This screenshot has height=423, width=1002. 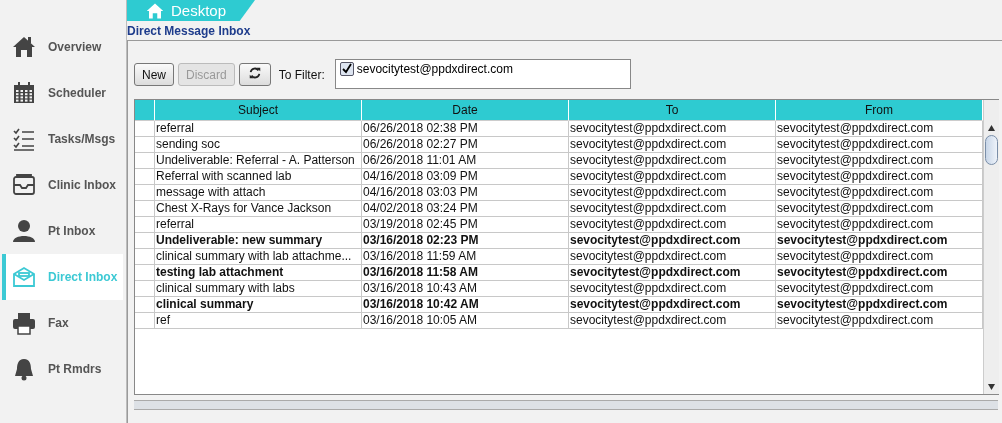 I want to click on sidebar-item: Tasks/Msgs, so click(x=62, y=139).